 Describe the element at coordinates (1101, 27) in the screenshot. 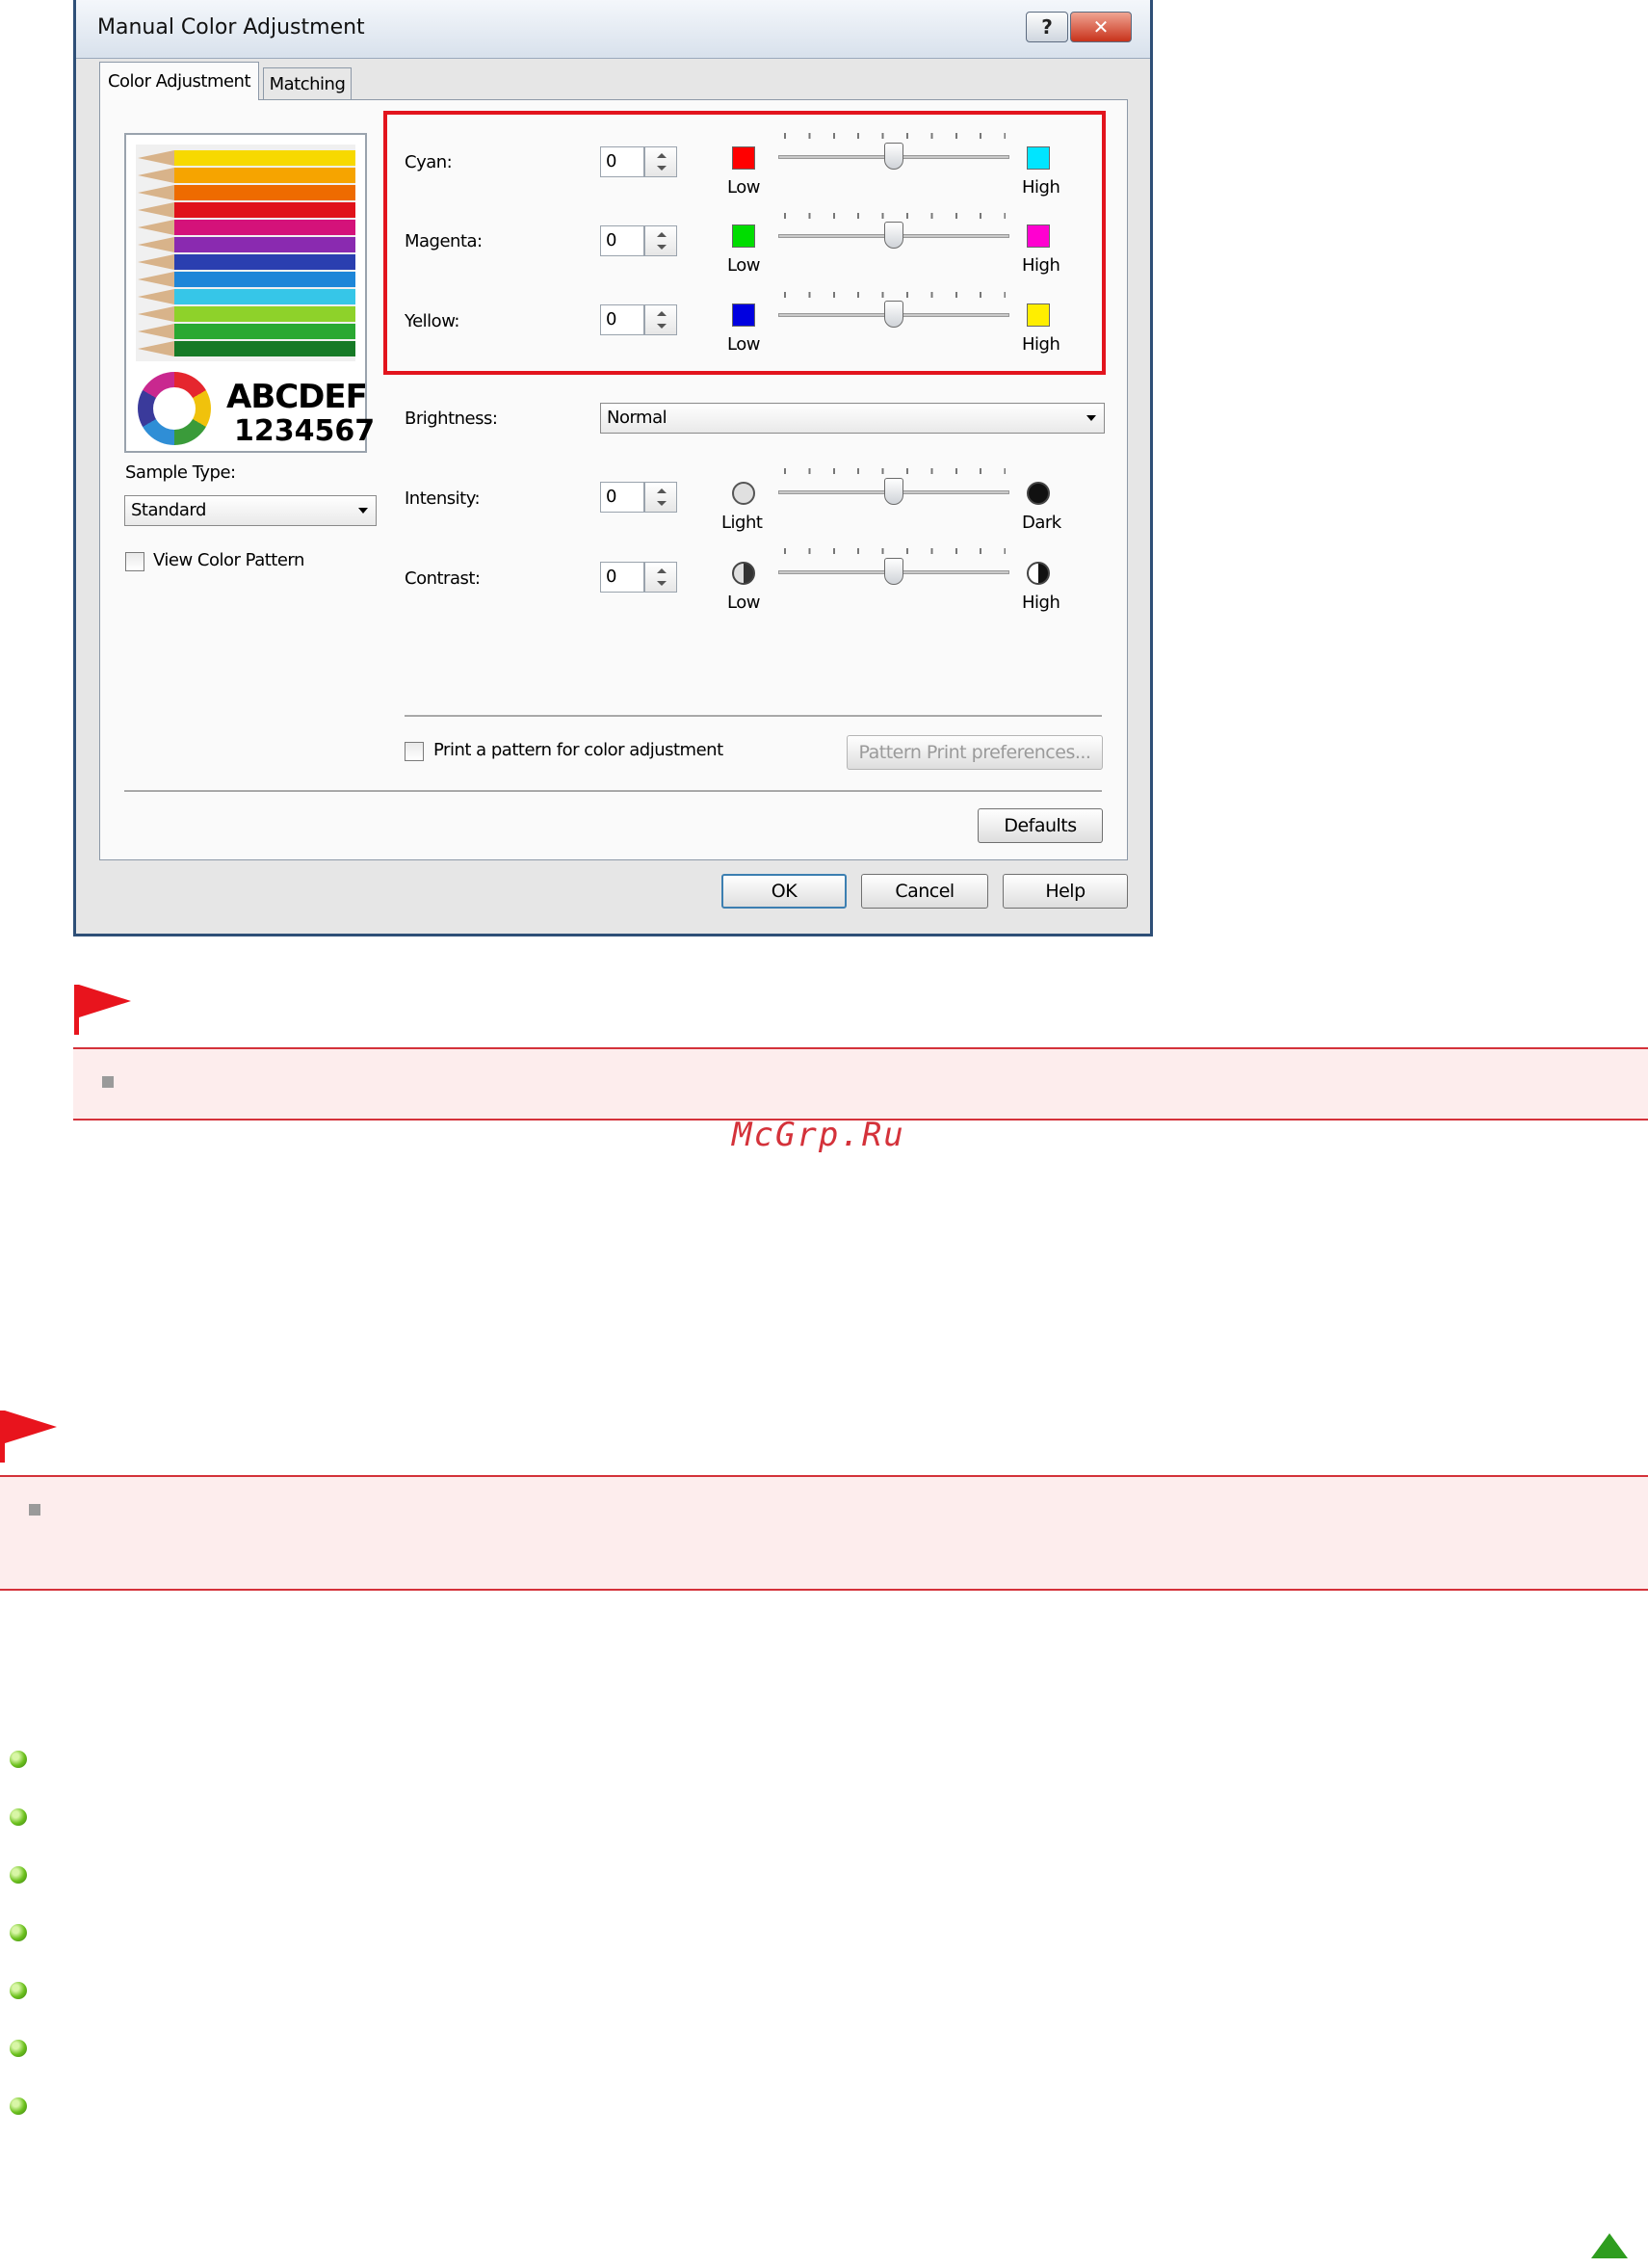

I see `close-button: ✕` at that location.